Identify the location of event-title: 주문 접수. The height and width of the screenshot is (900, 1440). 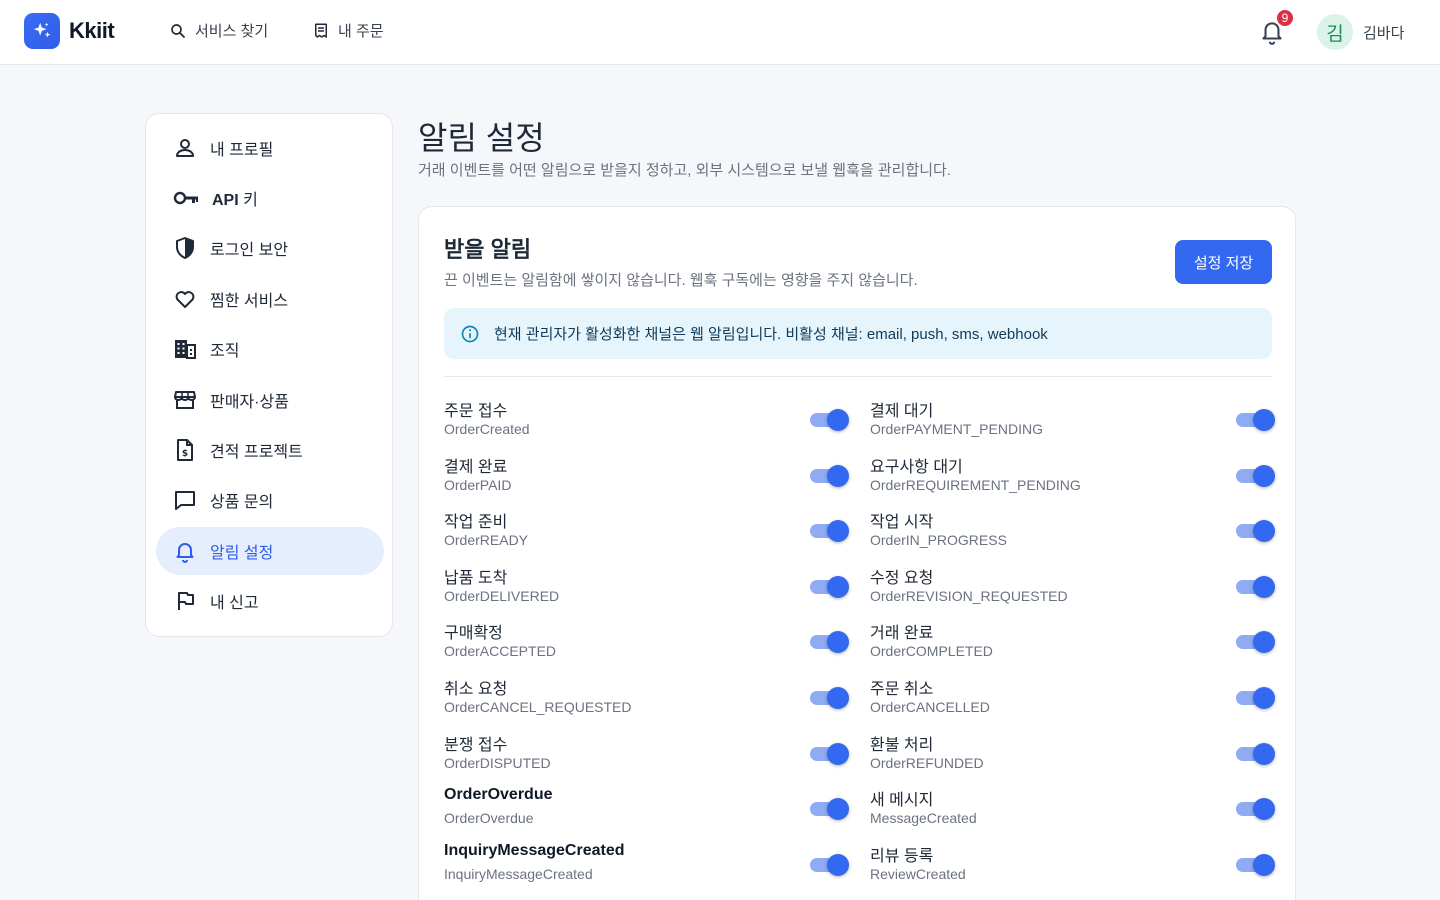
(476, 411).